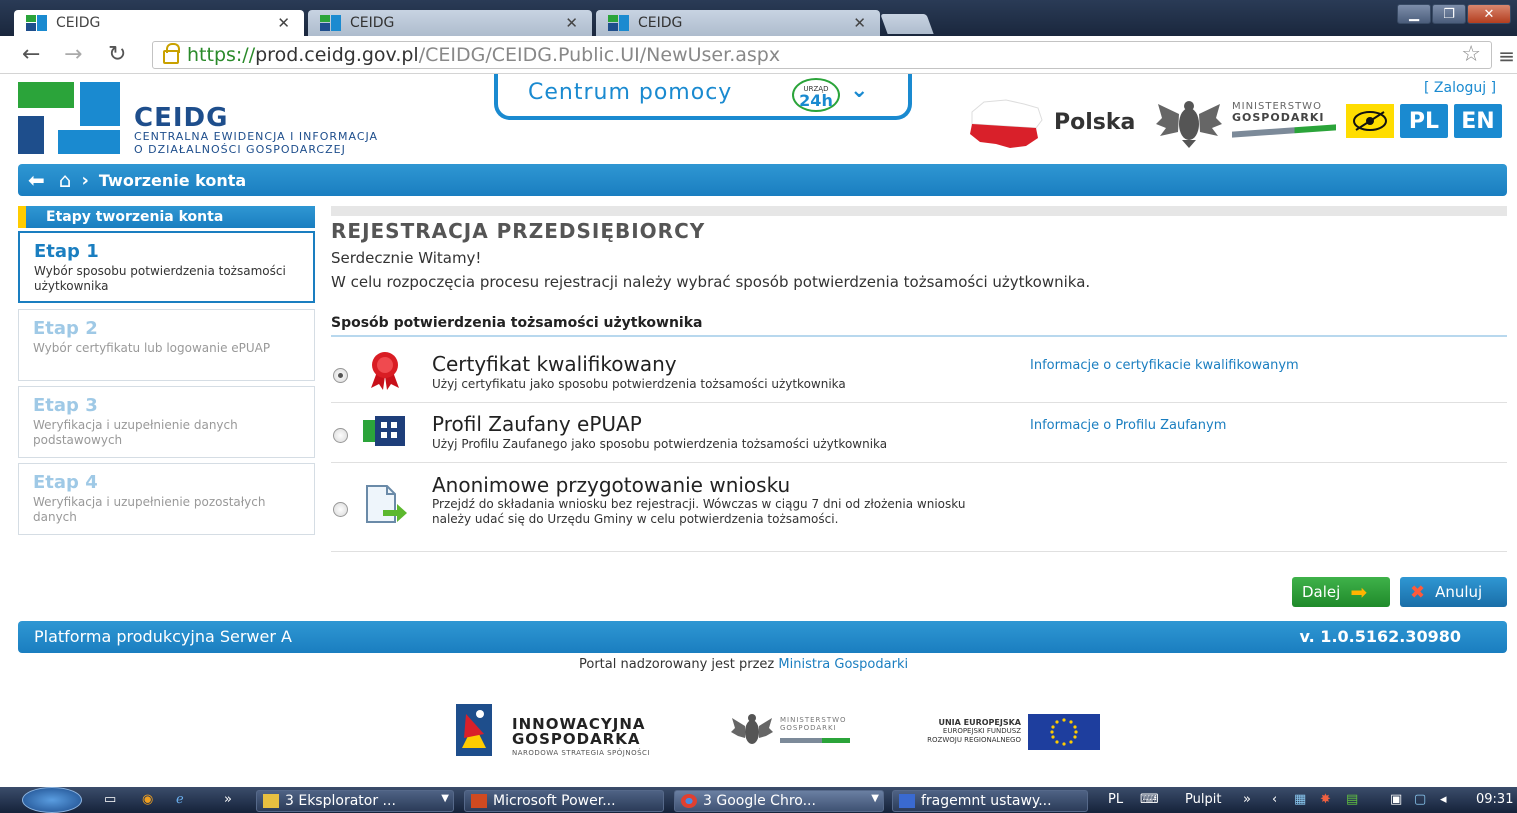 The width and height of the screenshot is (1517, 813). I want to click on browser-tab-3: CEIDG ✕, so click(738, 23).